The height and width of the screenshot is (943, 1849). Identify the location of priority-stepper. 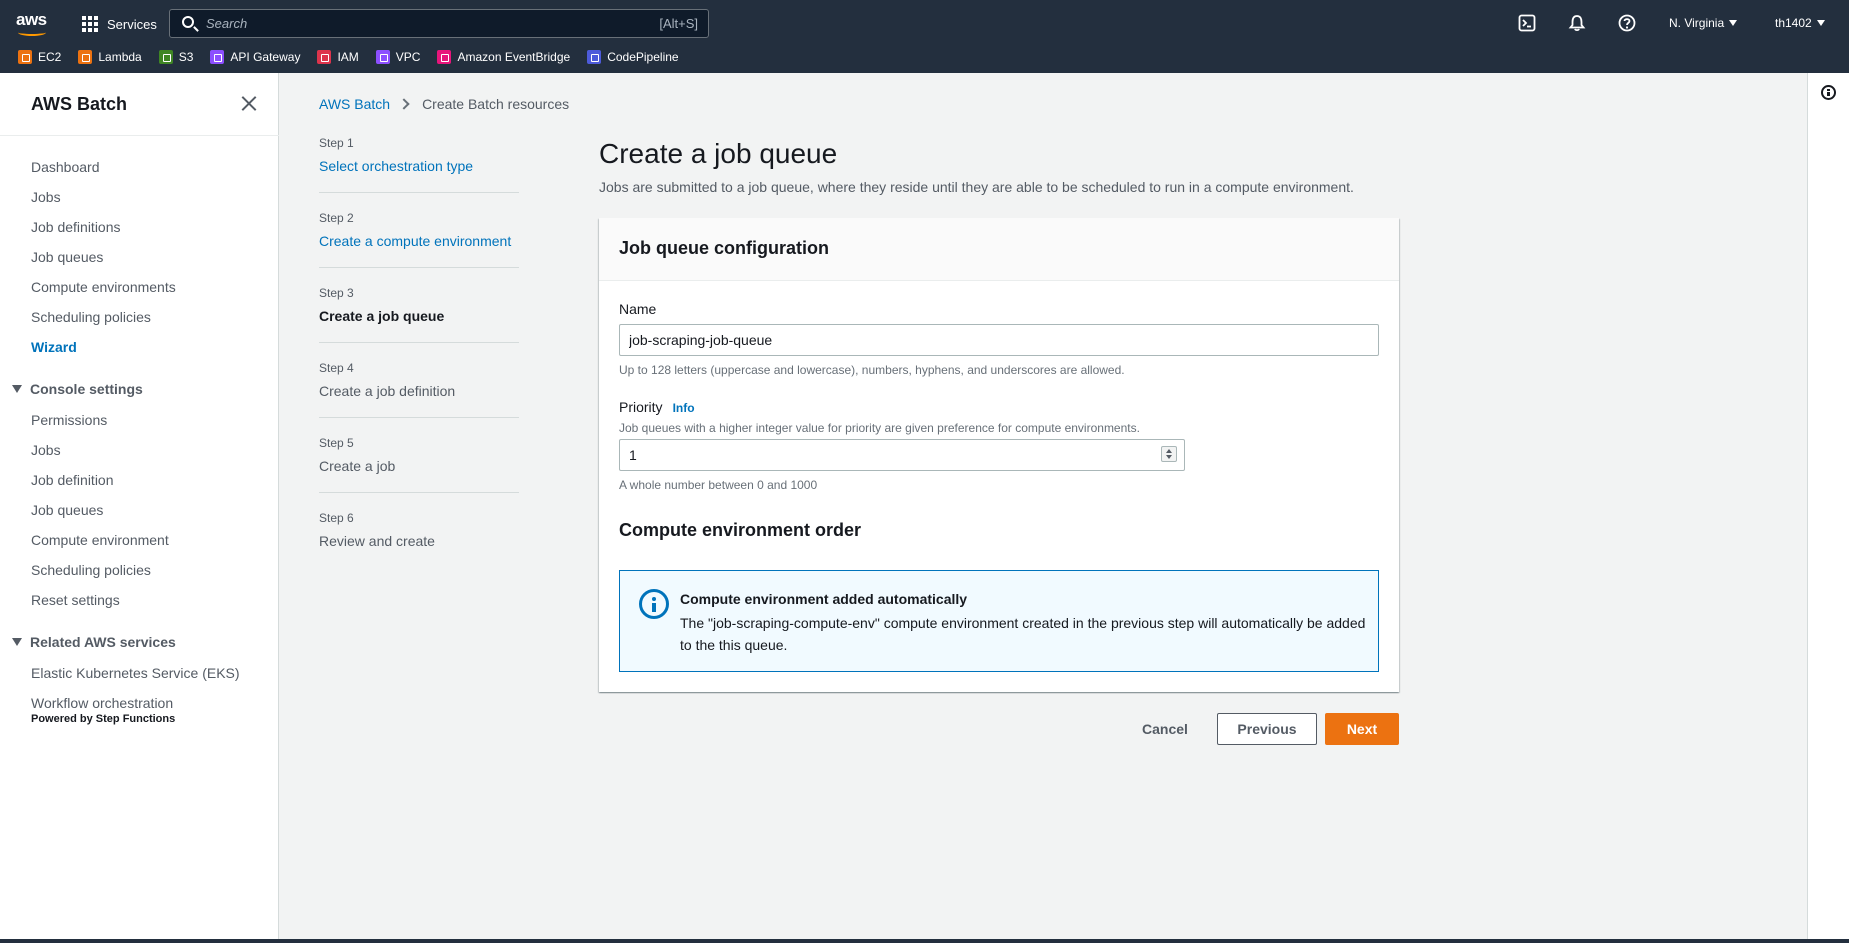
(902, 455).